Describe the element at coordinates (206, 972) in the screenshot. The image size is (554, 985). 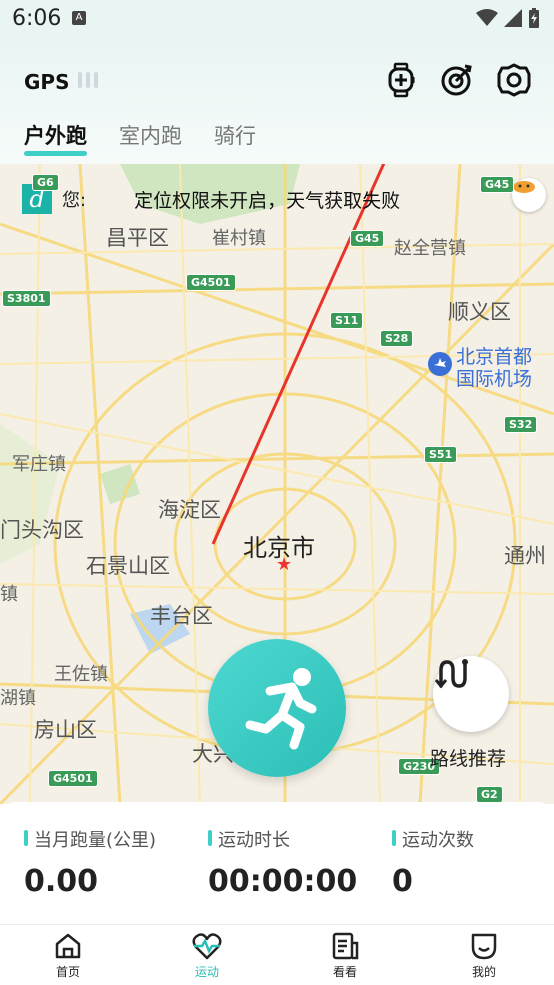
I see `tabbar-label: 运动` at that location.